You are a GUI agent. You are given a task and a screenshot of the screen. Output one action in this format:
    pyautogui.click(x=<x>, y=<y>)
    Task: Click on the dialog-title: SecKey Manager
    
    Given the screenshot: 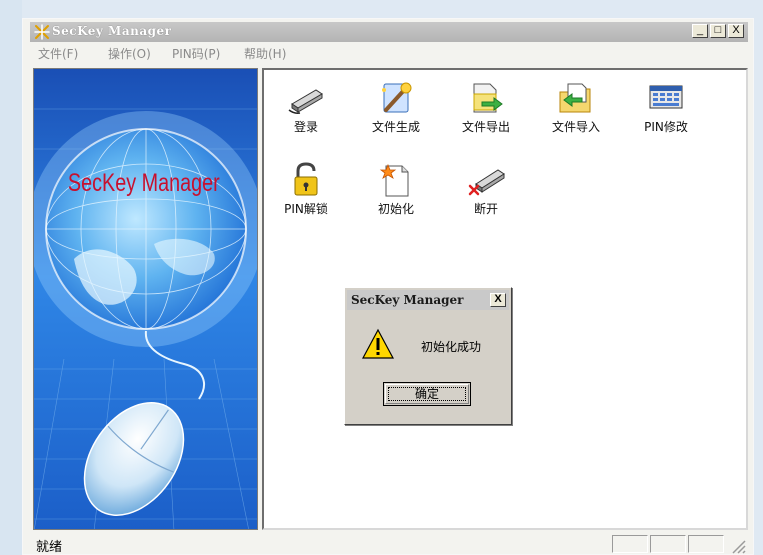 What is the action you would take?
    pyautogui.click(x=407, y=300)
    